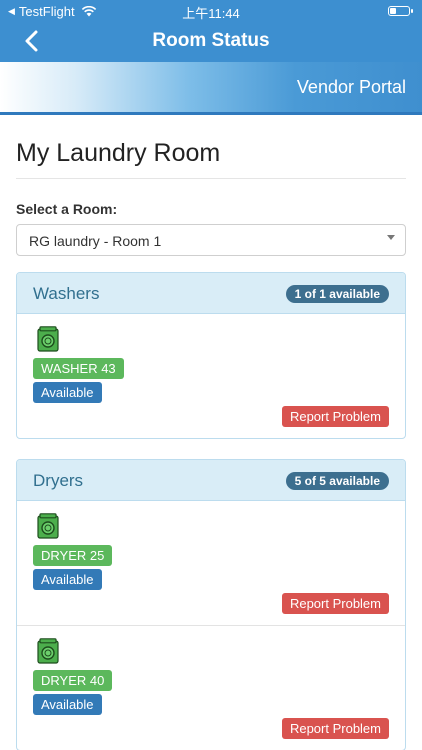 This screenshot has width=422, height=750. What do you see at coordinates (351, 87) in the screenshot?
I see `vendor-portal-link: Vendor Portal` at bounding box center [351, 87].